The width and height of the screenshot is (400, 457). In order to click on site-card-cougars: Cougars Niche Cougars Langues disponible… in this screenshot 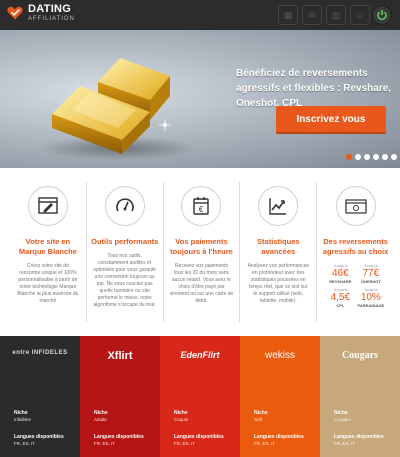, I will do `click(360, 396)`.